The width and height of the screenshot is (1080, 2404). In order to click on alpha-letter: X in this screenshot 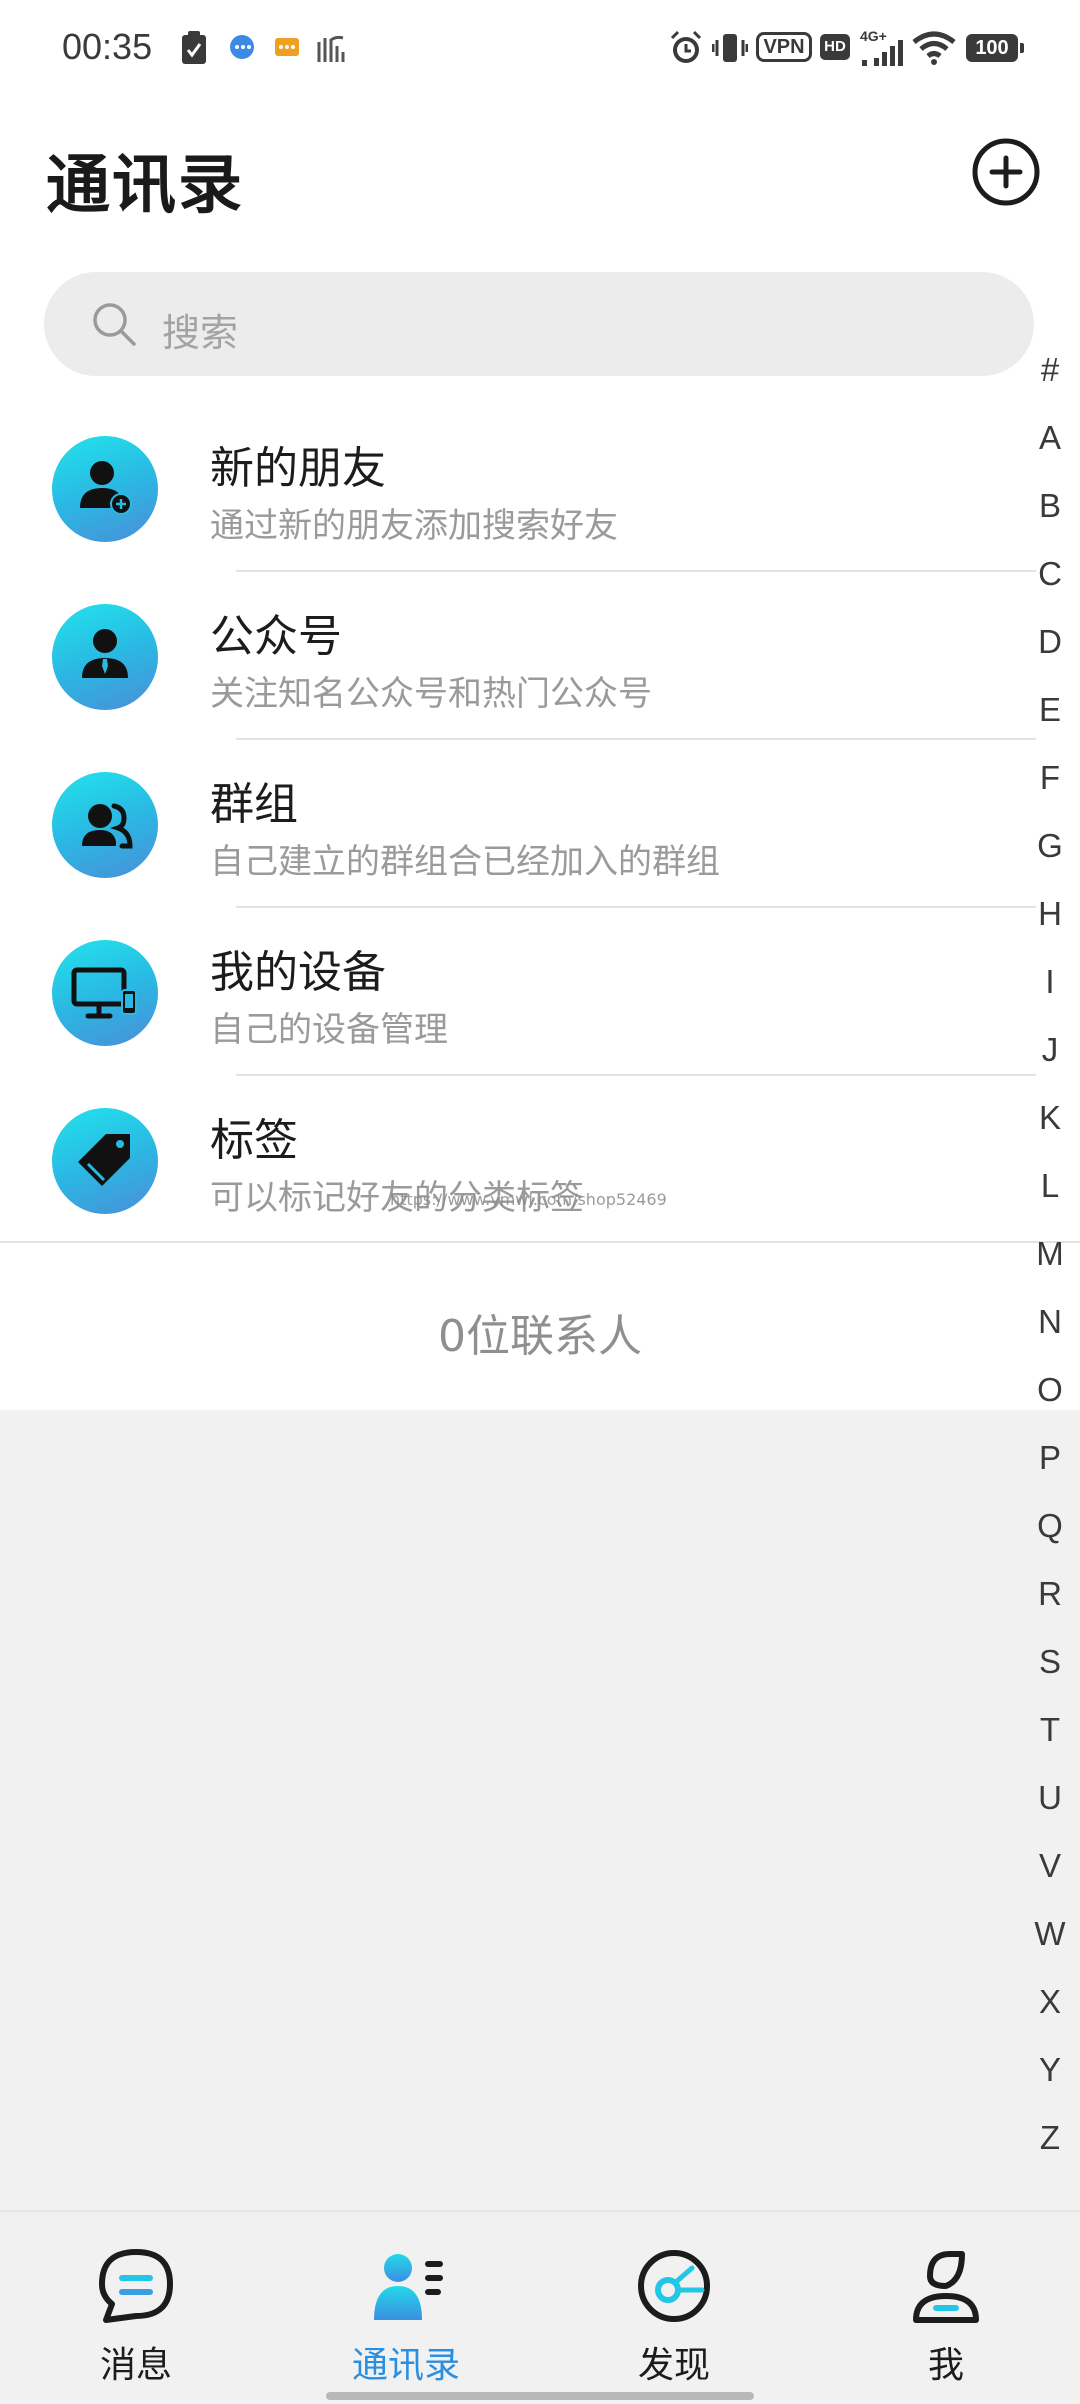, I will do `click(1050, 2002)`.